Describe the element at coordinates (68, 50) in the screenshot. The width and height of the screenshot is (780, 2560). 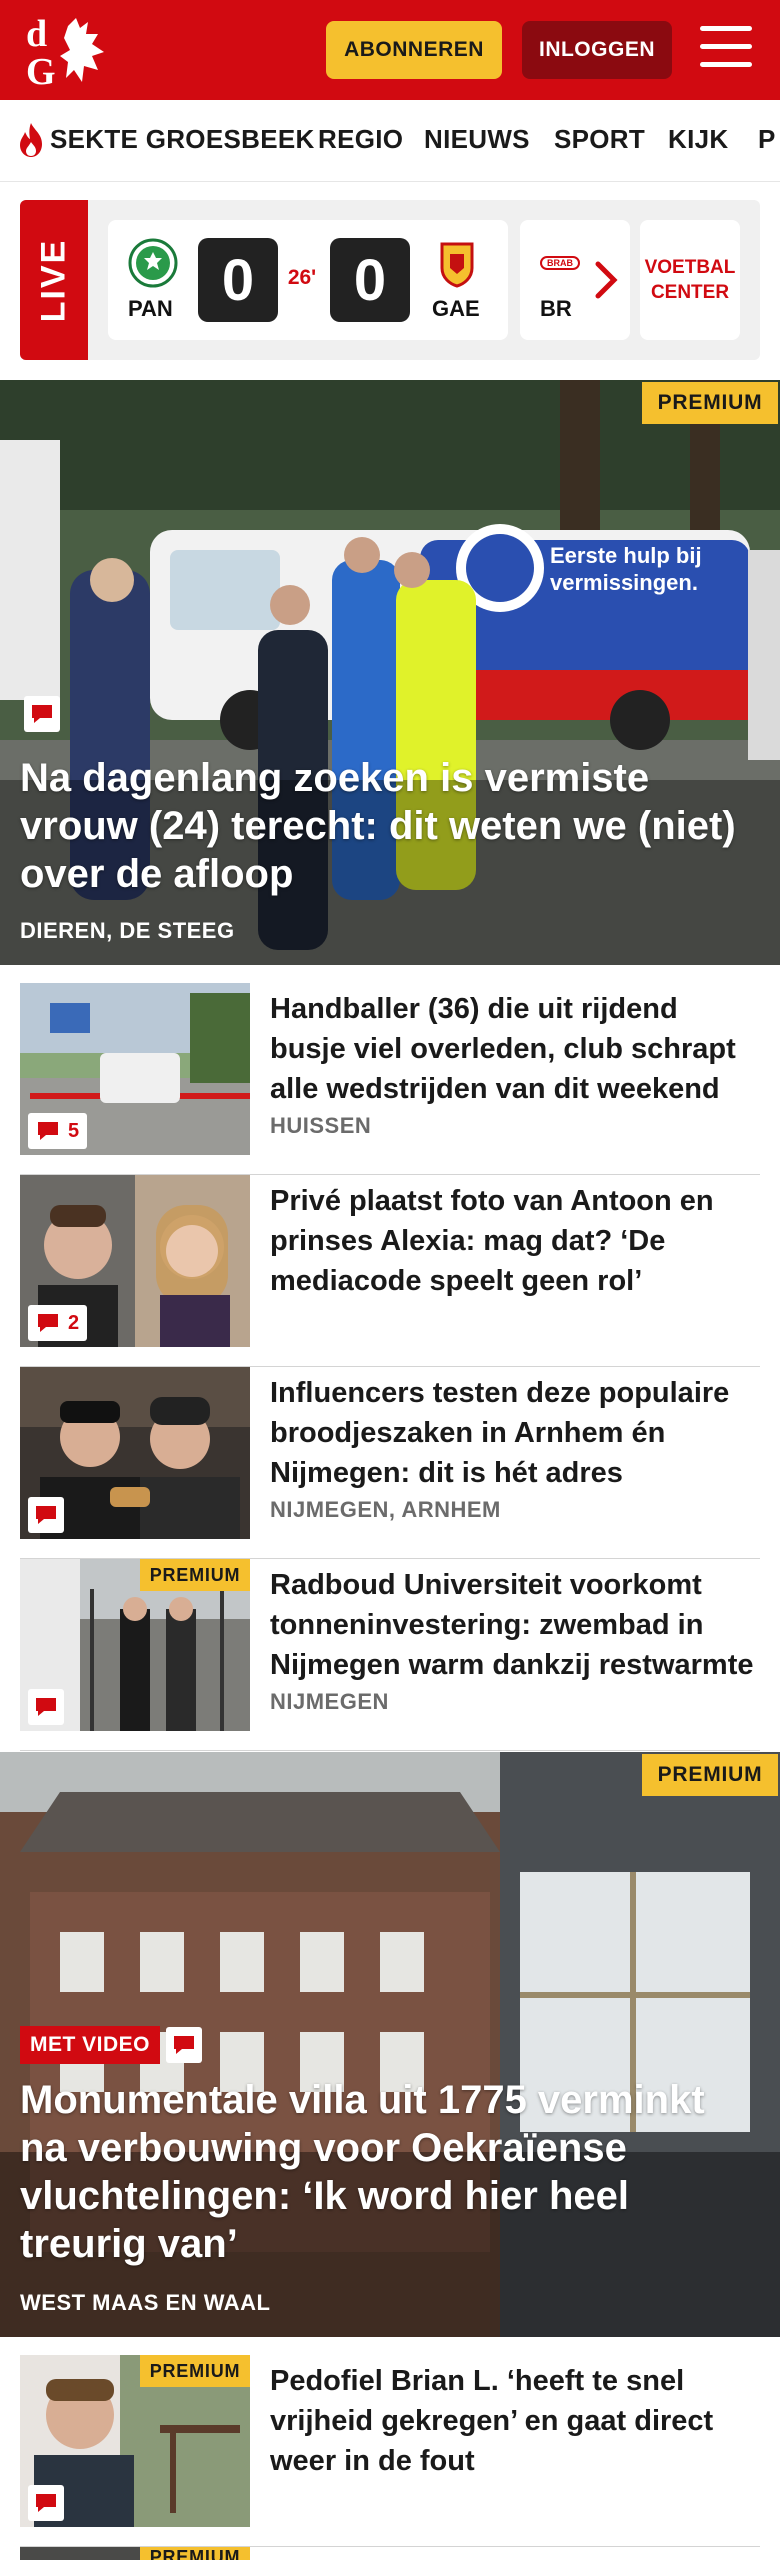
I see `dg-logo: d G` at that location.